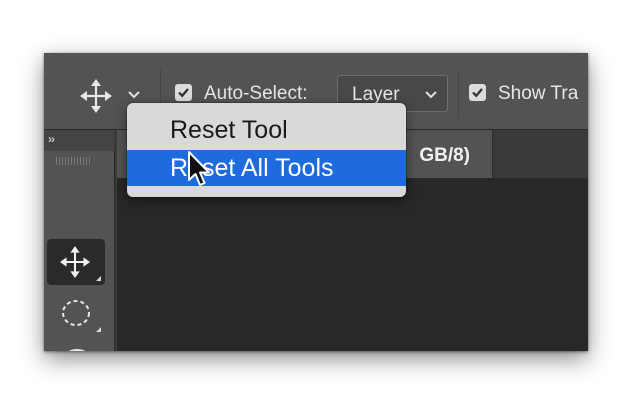 The height and width of the screenshot is (403, 632). What do you see at coordinates (76, 346) in the screenshot?
I see `lasso-tool` at bounding box center [76, 346].